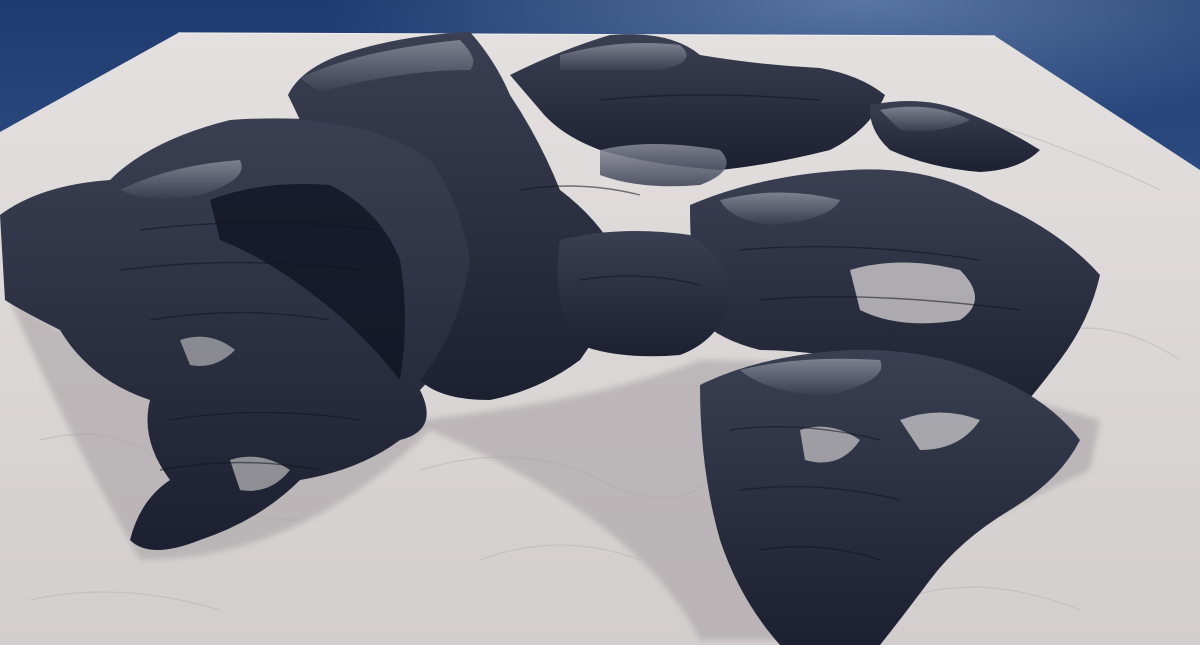  I want to click on rock-middle-lobe, so click(643, 294).